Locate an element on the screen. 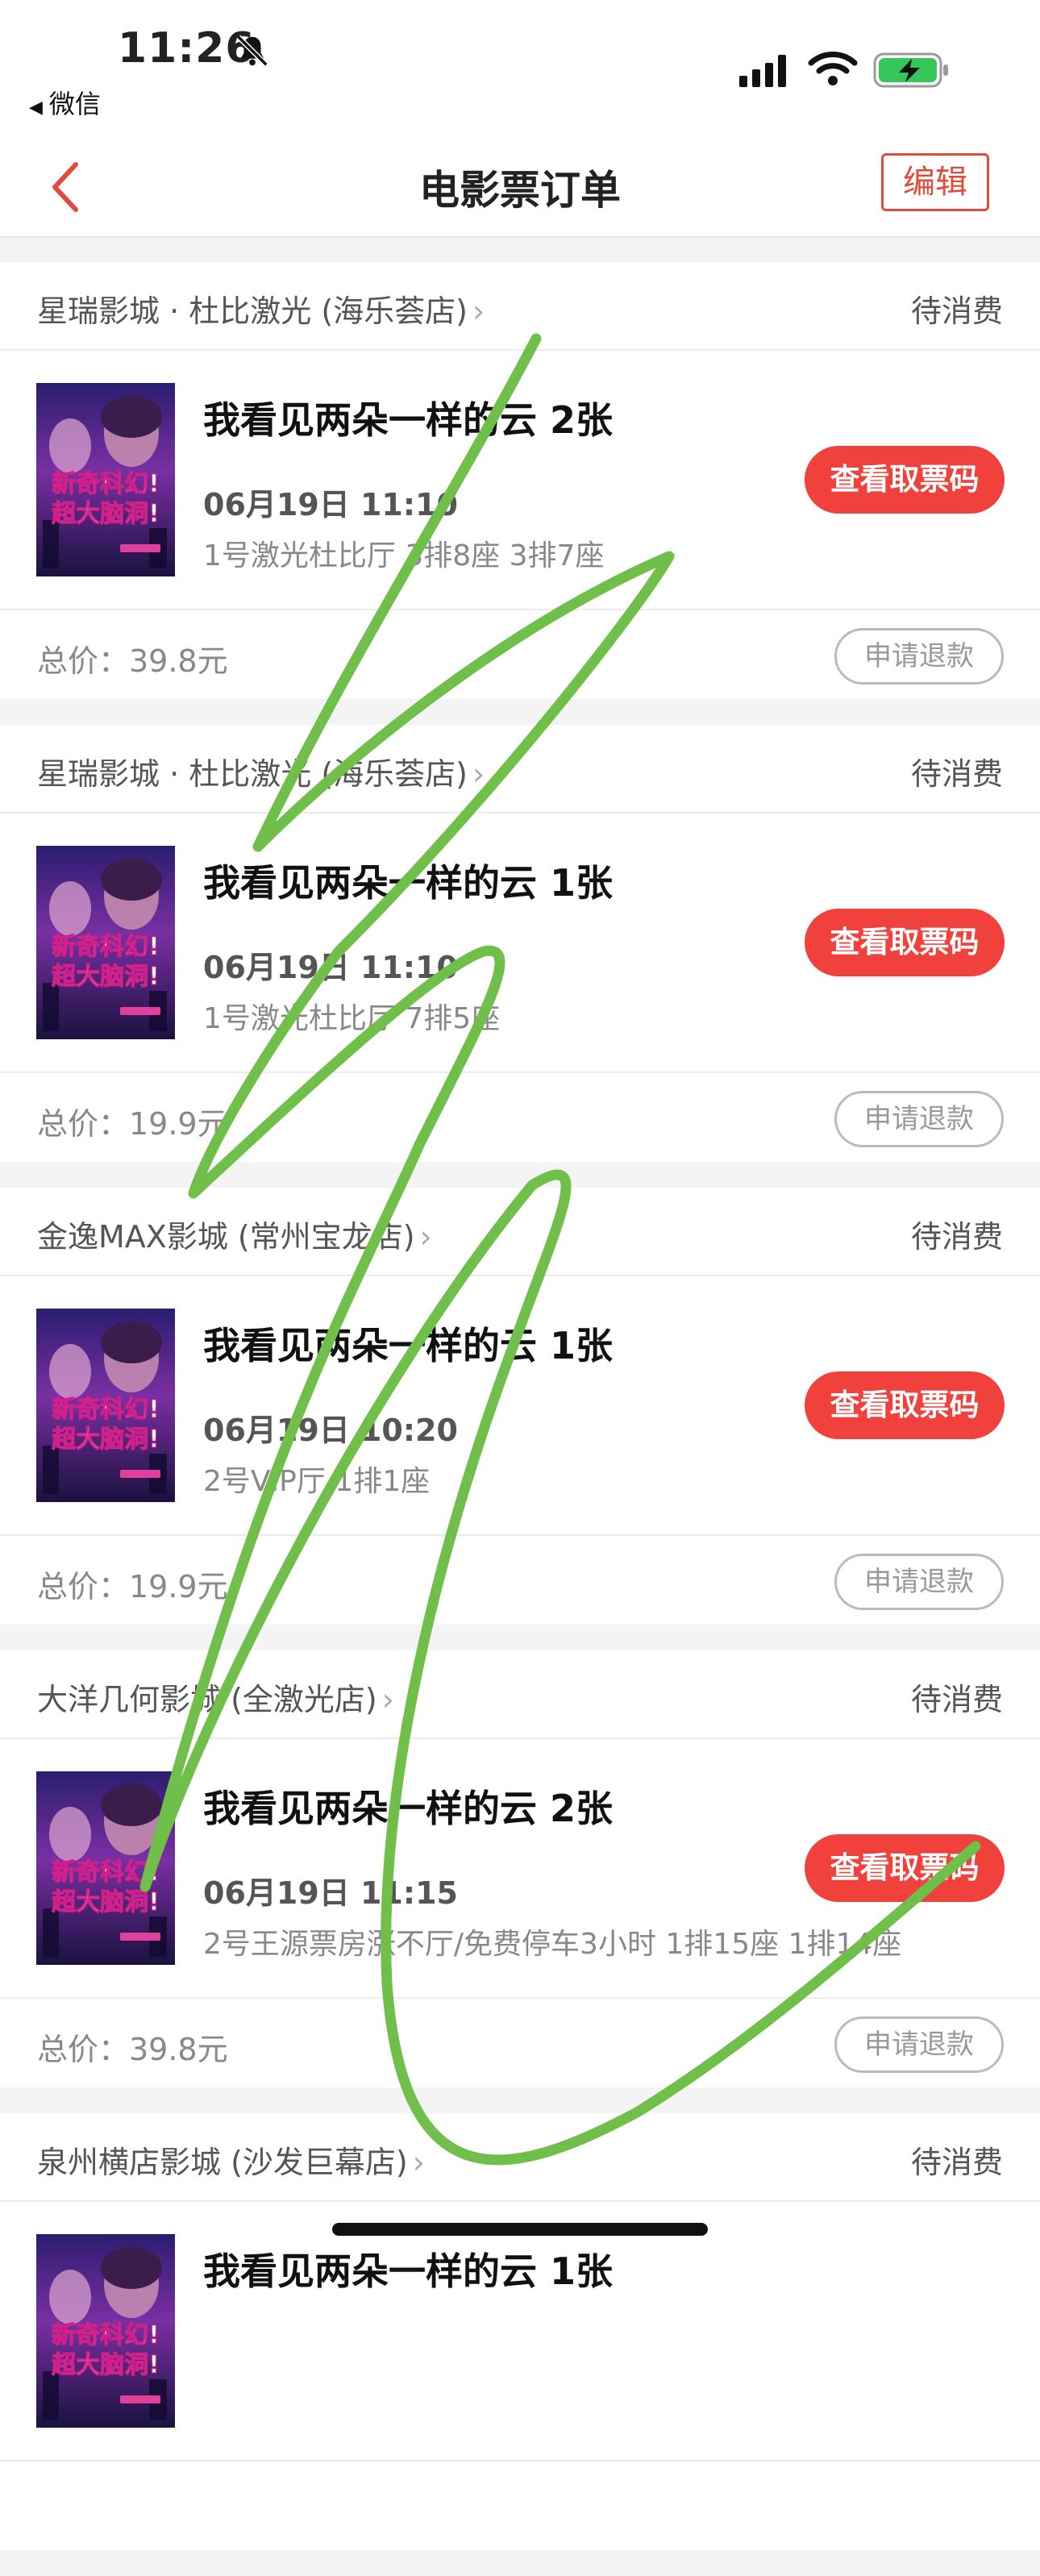 This screenshot has width=1040, height=2576. back-app-label: 微信 is located at coordinates (74, 104).